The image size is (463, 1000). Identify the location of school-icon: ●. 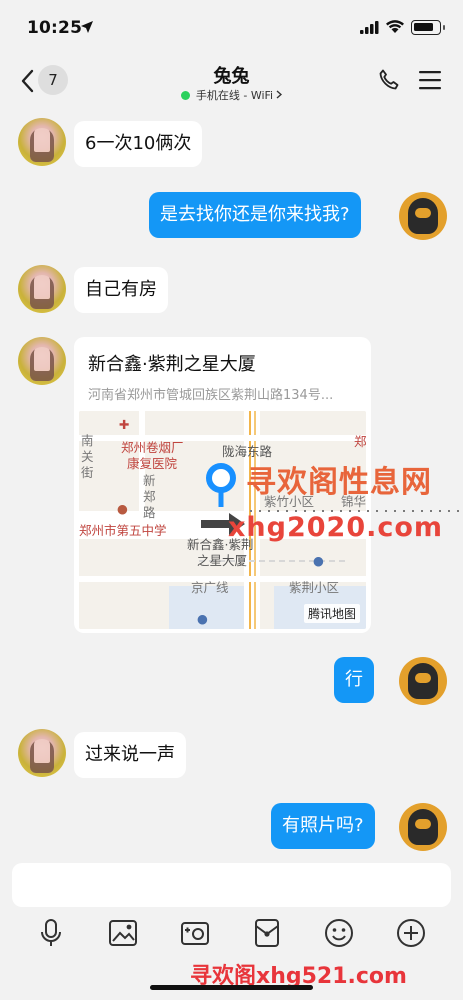
(122, 508).